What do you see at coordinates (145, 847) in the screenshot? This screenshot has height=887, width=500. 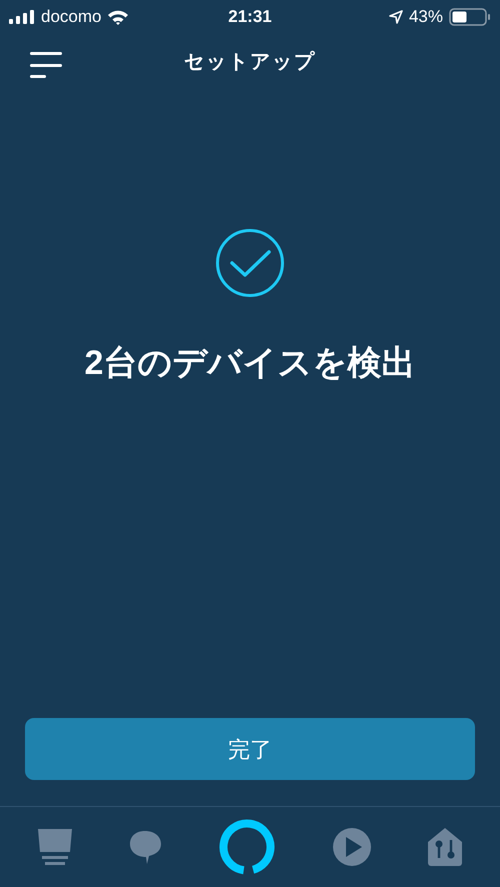 I see `speech-bubble-icon` at bounding box center [145, 847].